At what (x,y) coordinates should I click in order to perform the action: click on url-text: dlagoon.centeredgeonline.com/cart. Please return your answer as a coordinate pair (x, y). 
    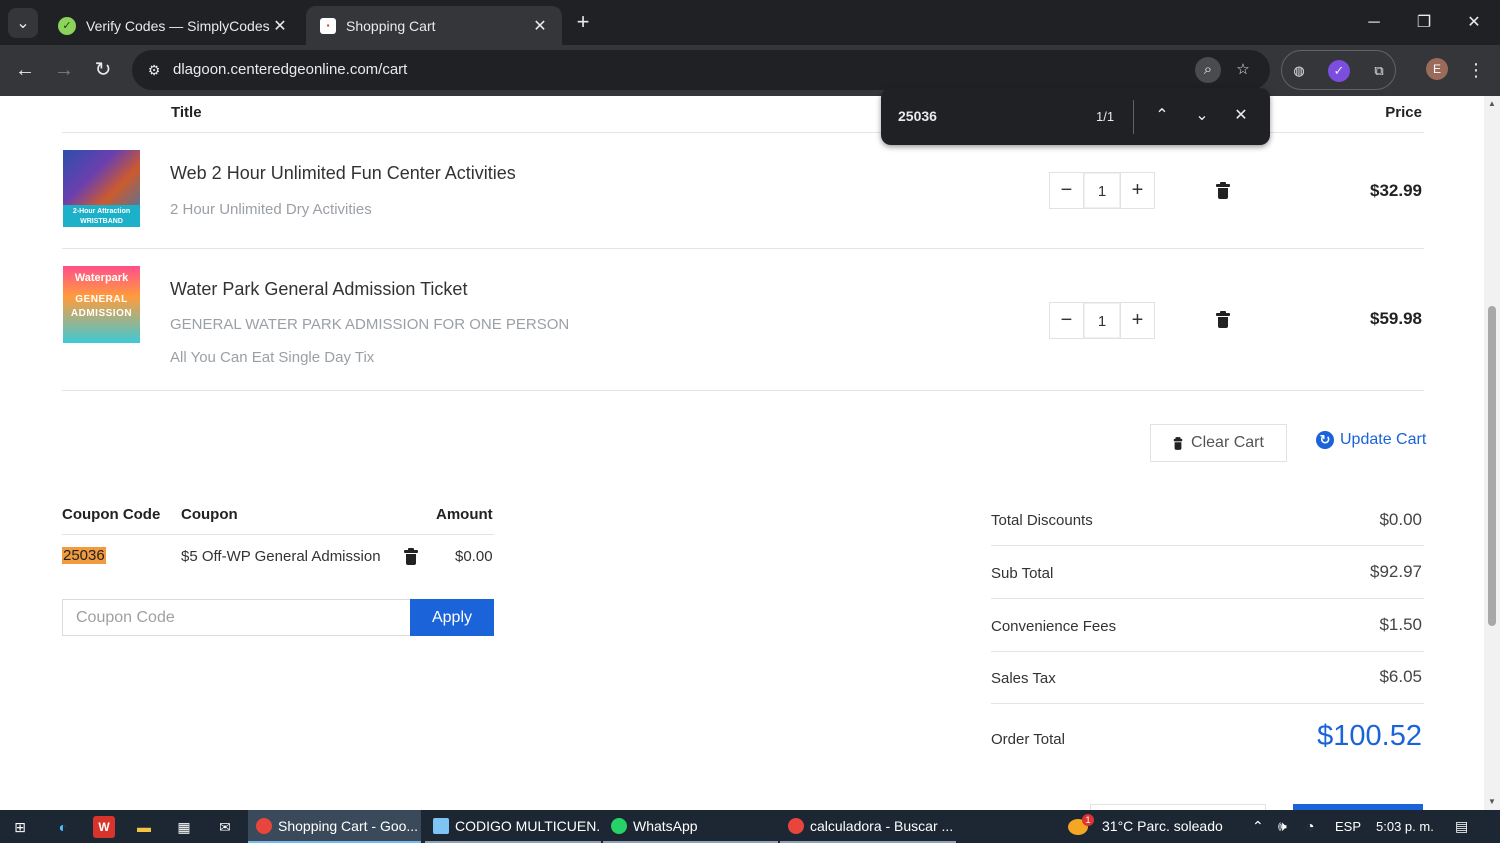
    Looking at the image, I should click on (290, 69).